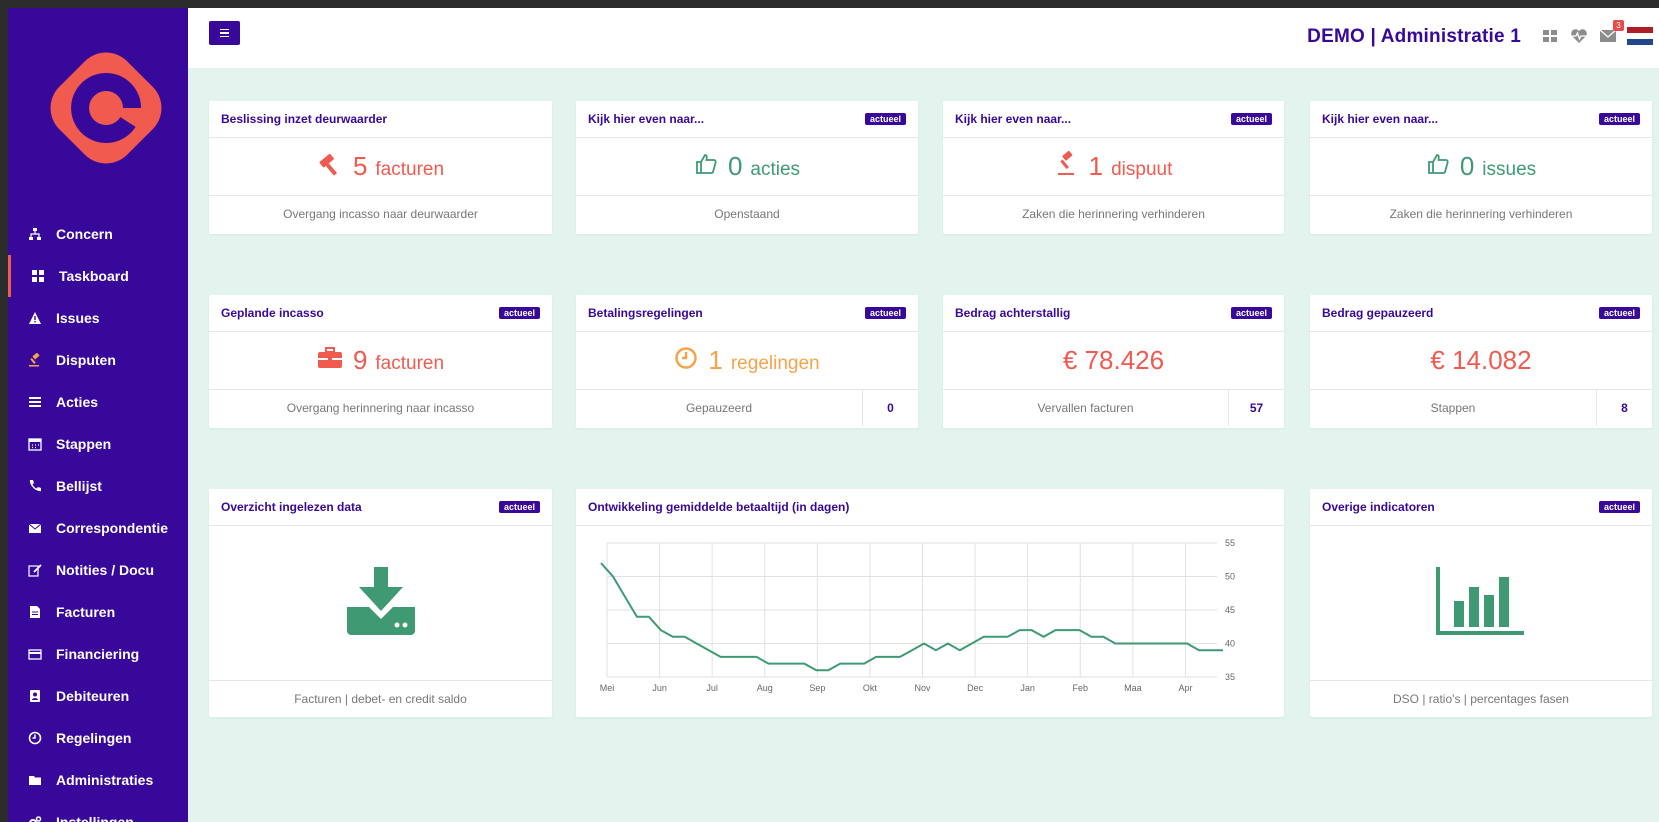 The image size is (1659, 822). What do you see at coordinates (98, 318) in the screenshot?
I see `sidebar-item-issues: Issues` at bounding box center [98, 318].